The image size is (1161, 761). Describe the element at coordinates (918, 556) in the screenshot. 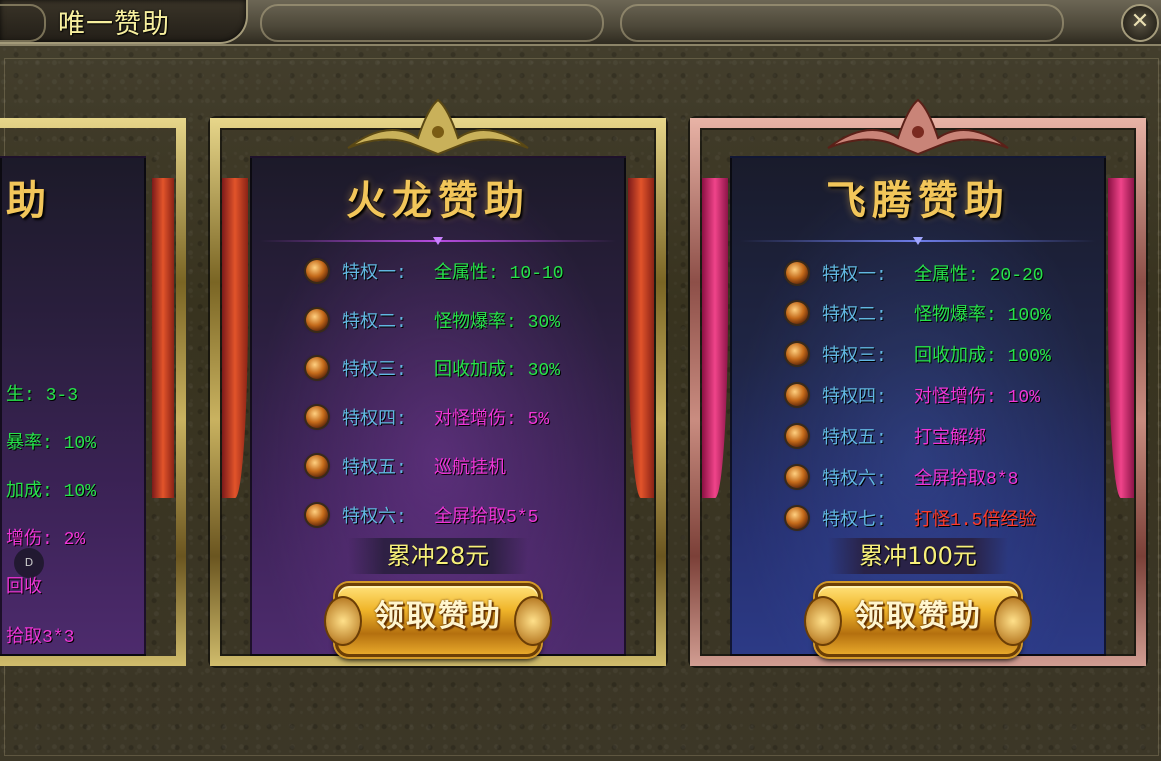

I see `price-label: 累冲100元` at that location.